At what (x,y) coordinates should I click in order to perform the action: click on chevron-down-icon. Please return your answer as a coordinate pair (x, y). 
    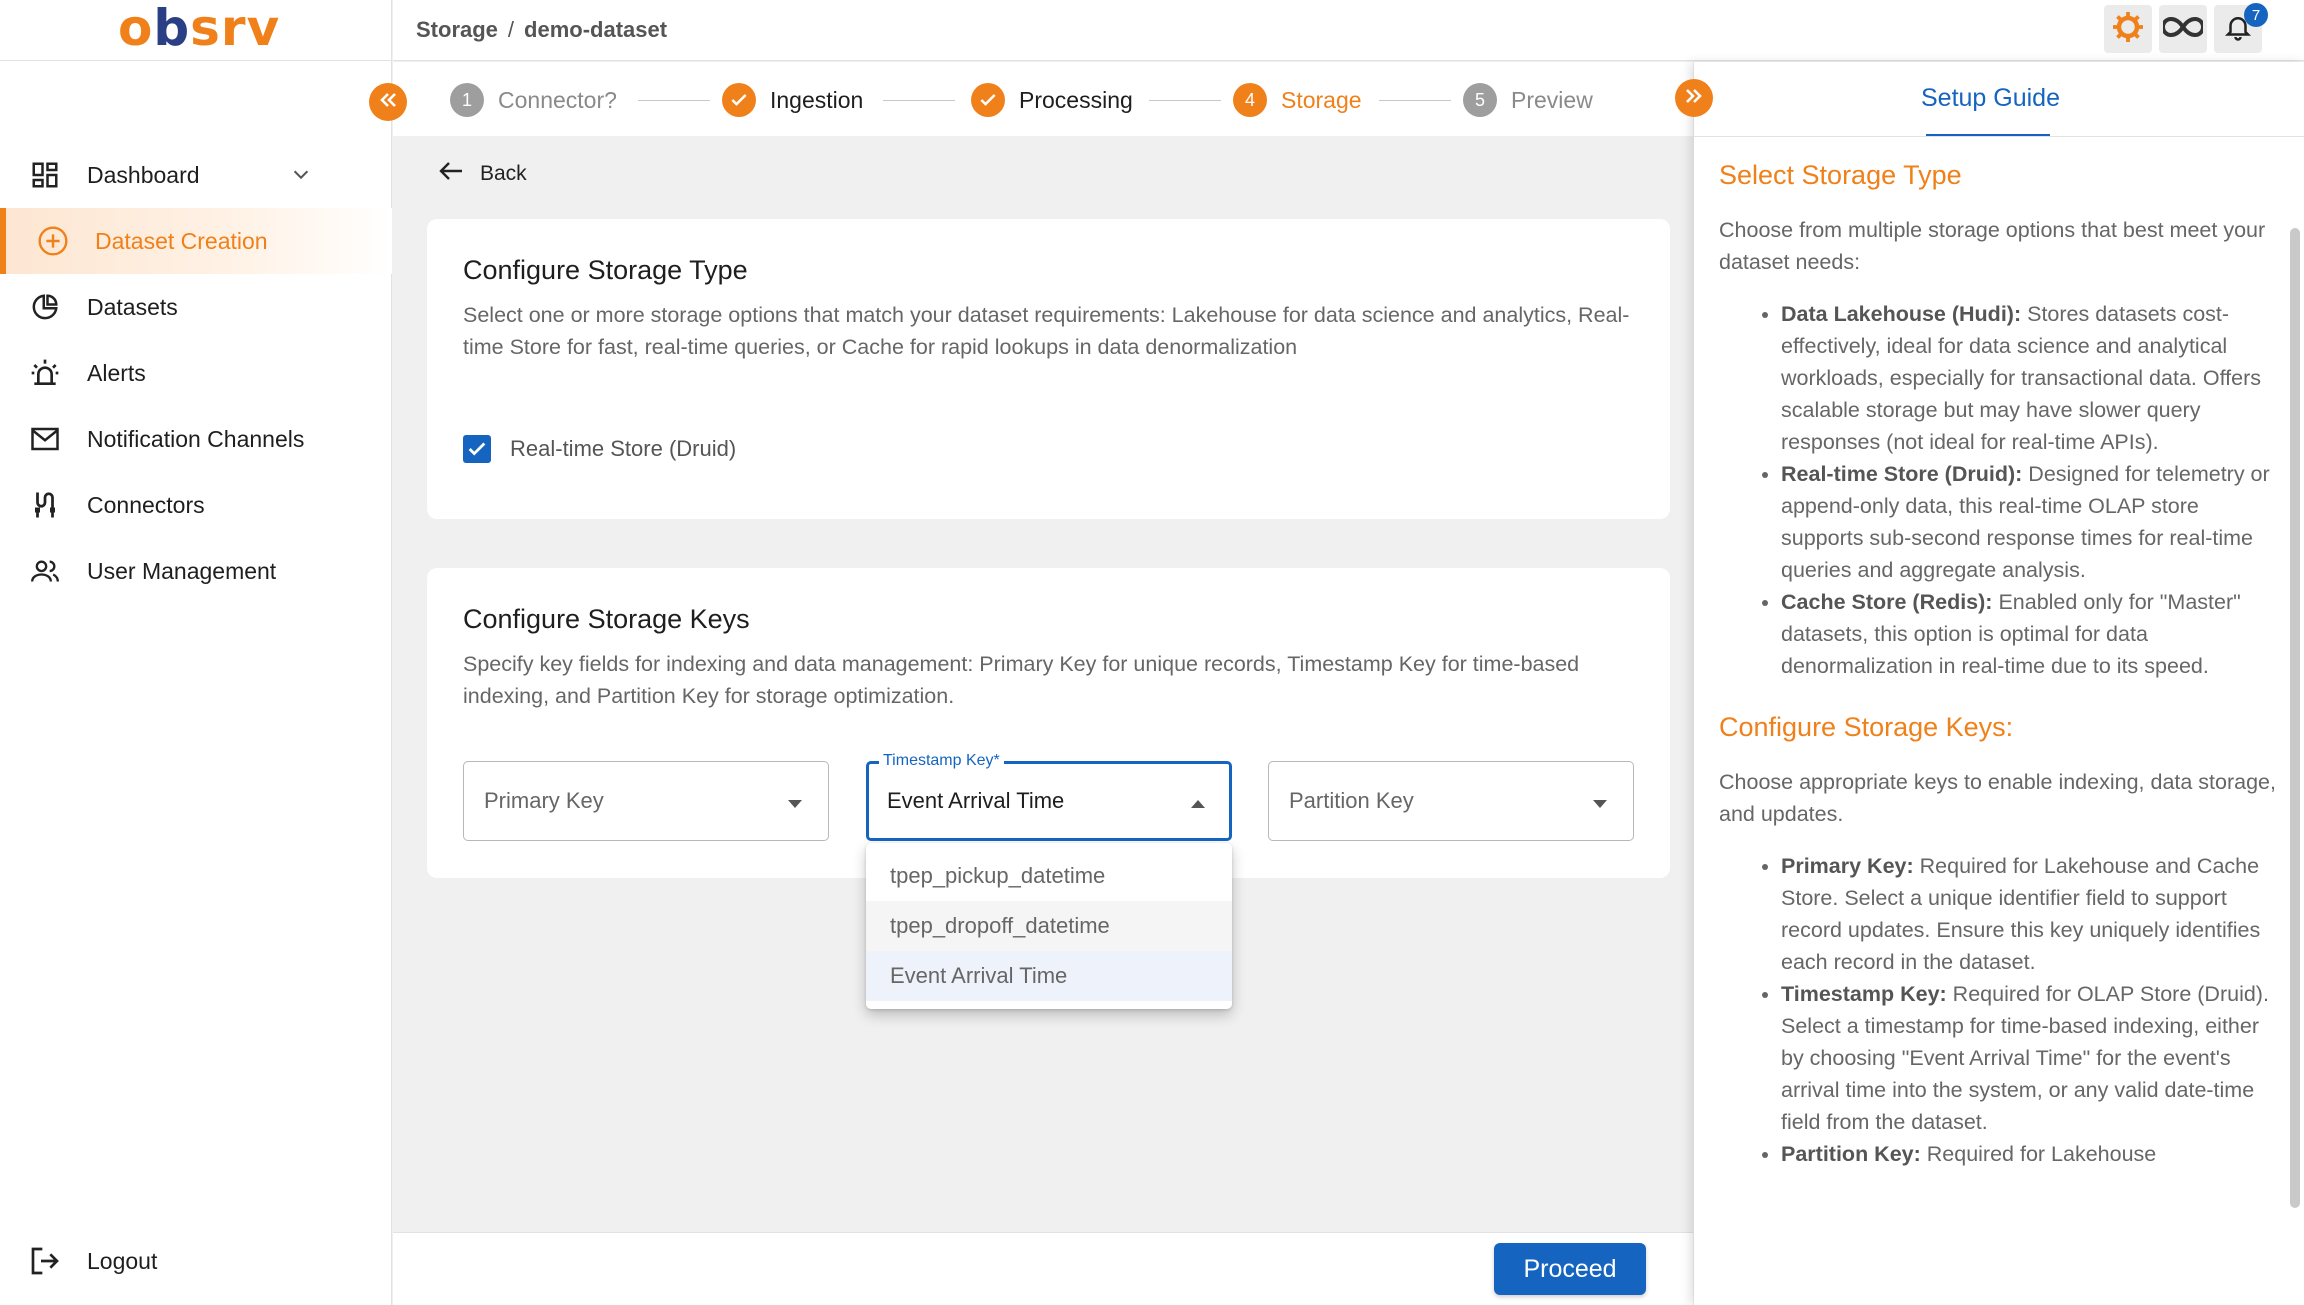
    Looking at the image, I should click on (301, 176).